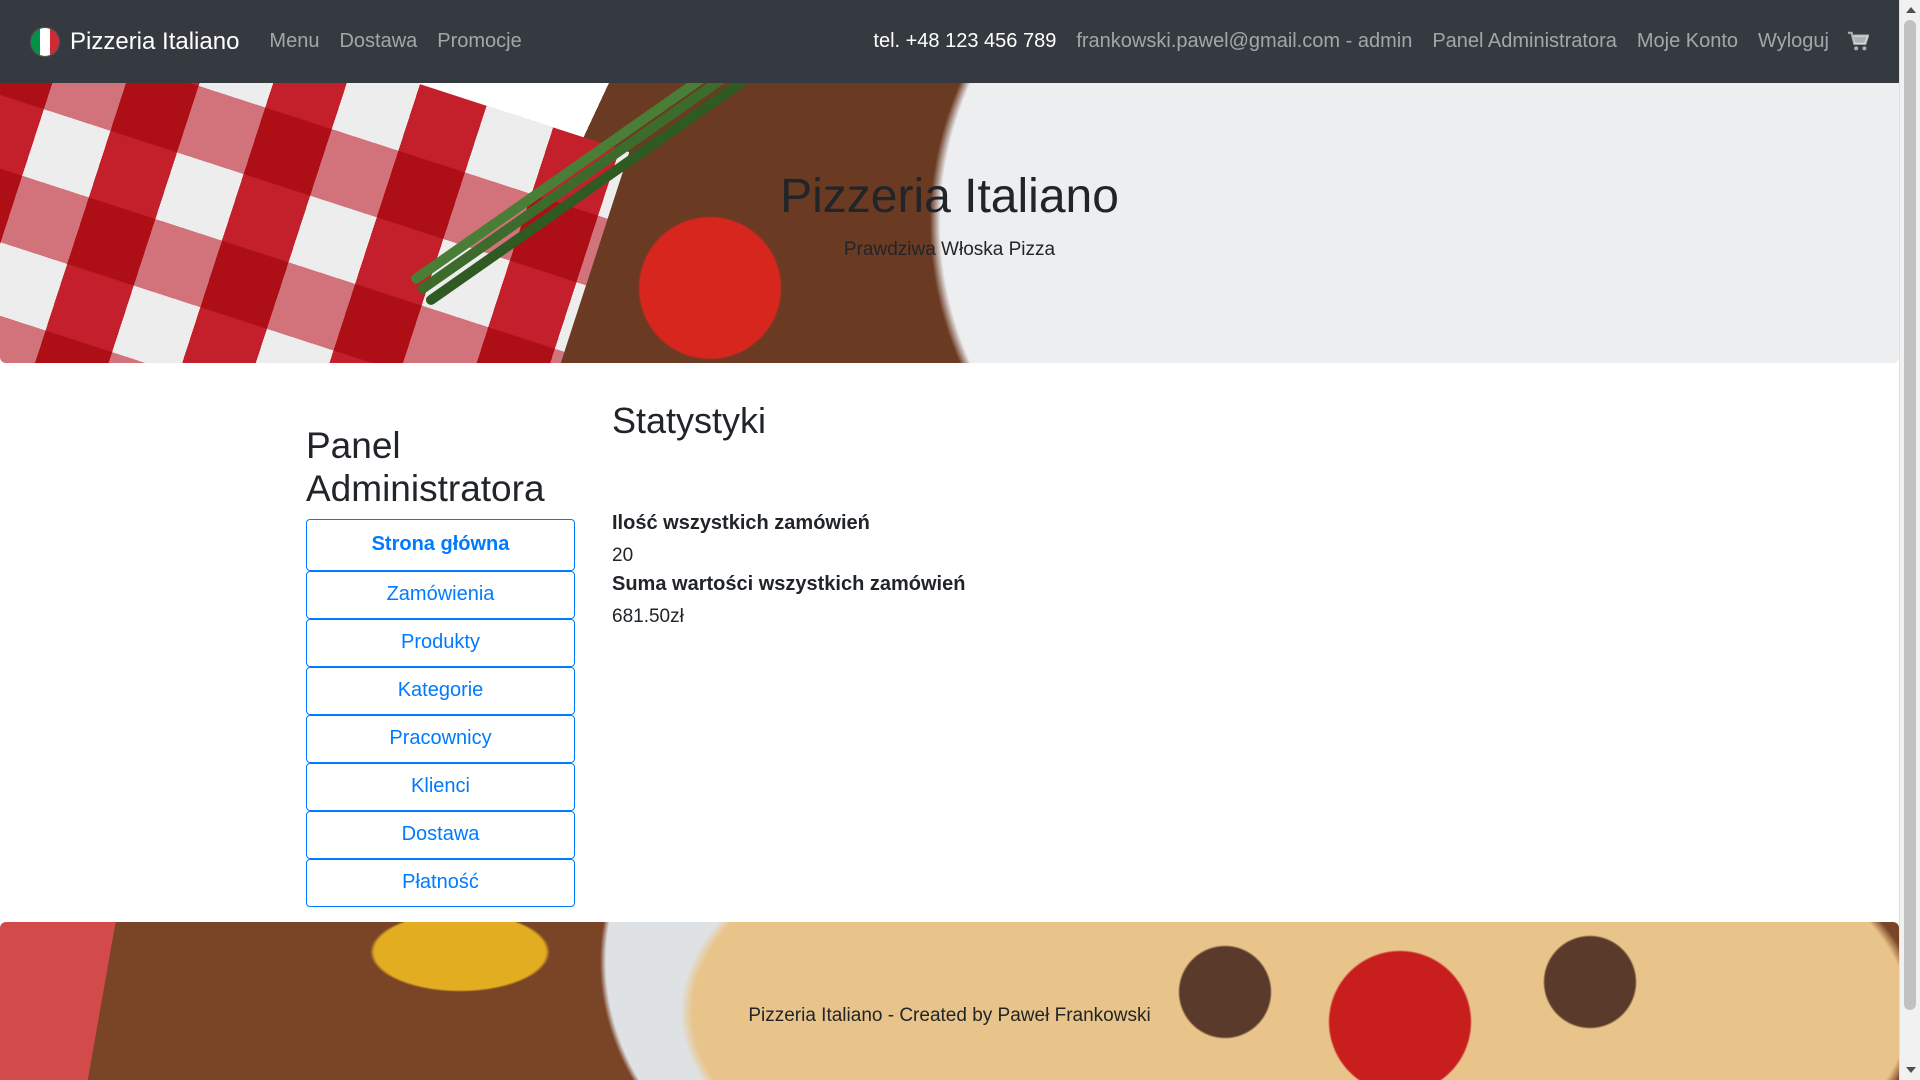 This screenshot has width=1920, height=1080. What do you see at coordinates (648, 616) in the screenshot?
I see `orders-sum-value: 681.50zł` at bounding box center [648, 616].